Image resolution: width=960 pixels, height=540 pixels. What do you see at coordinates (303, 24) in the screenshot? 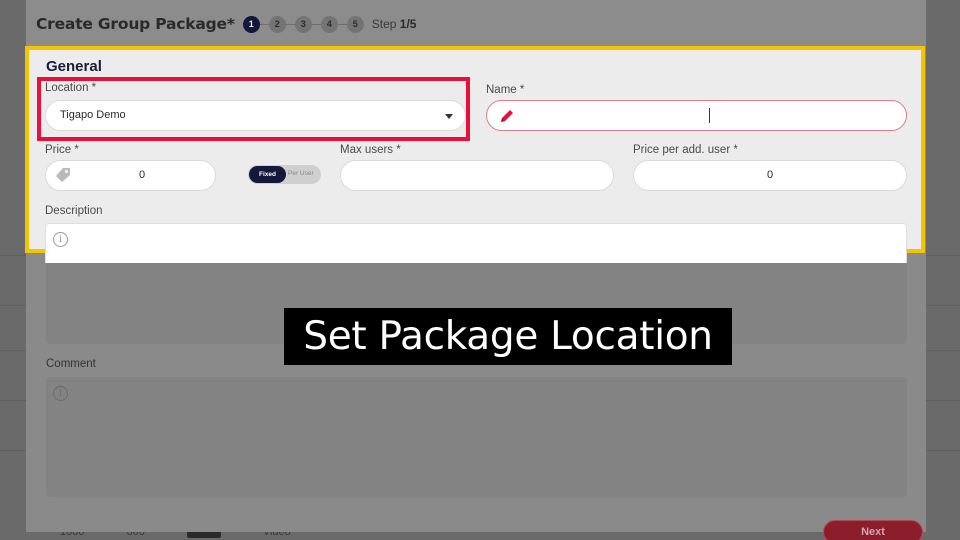
I see `step-3: 3` at bounding box center [303, 24].